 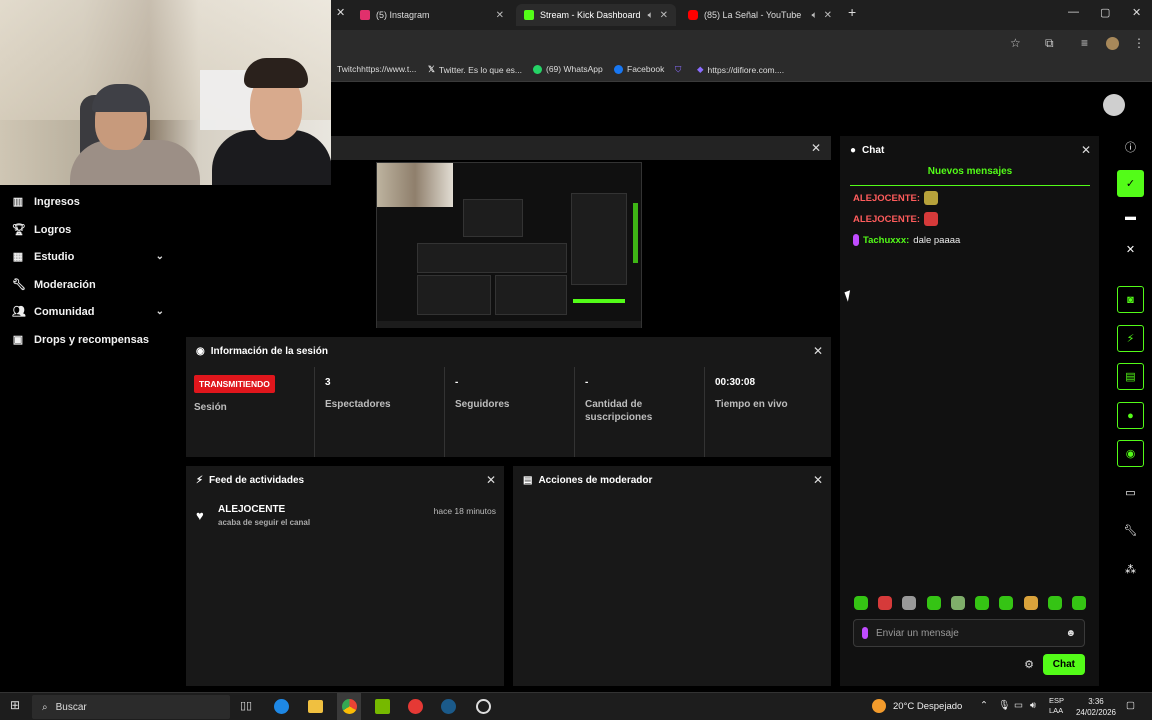 What do you see at coordinates (927, 706) in the screenshot?
I see `weather-text: 20°C Despejado` at bounding box center [927, 706].